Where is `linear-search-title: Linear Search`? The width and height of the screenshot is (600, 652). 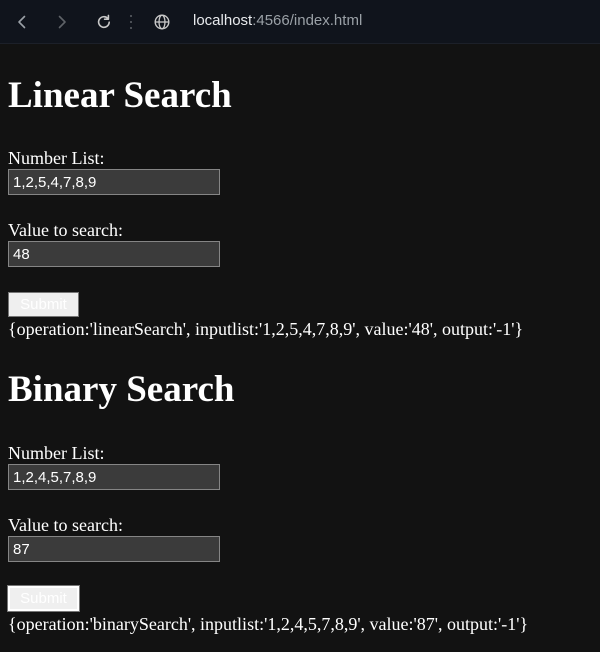
linear-search-title: Linear Search is located at coordinates (120, 95).